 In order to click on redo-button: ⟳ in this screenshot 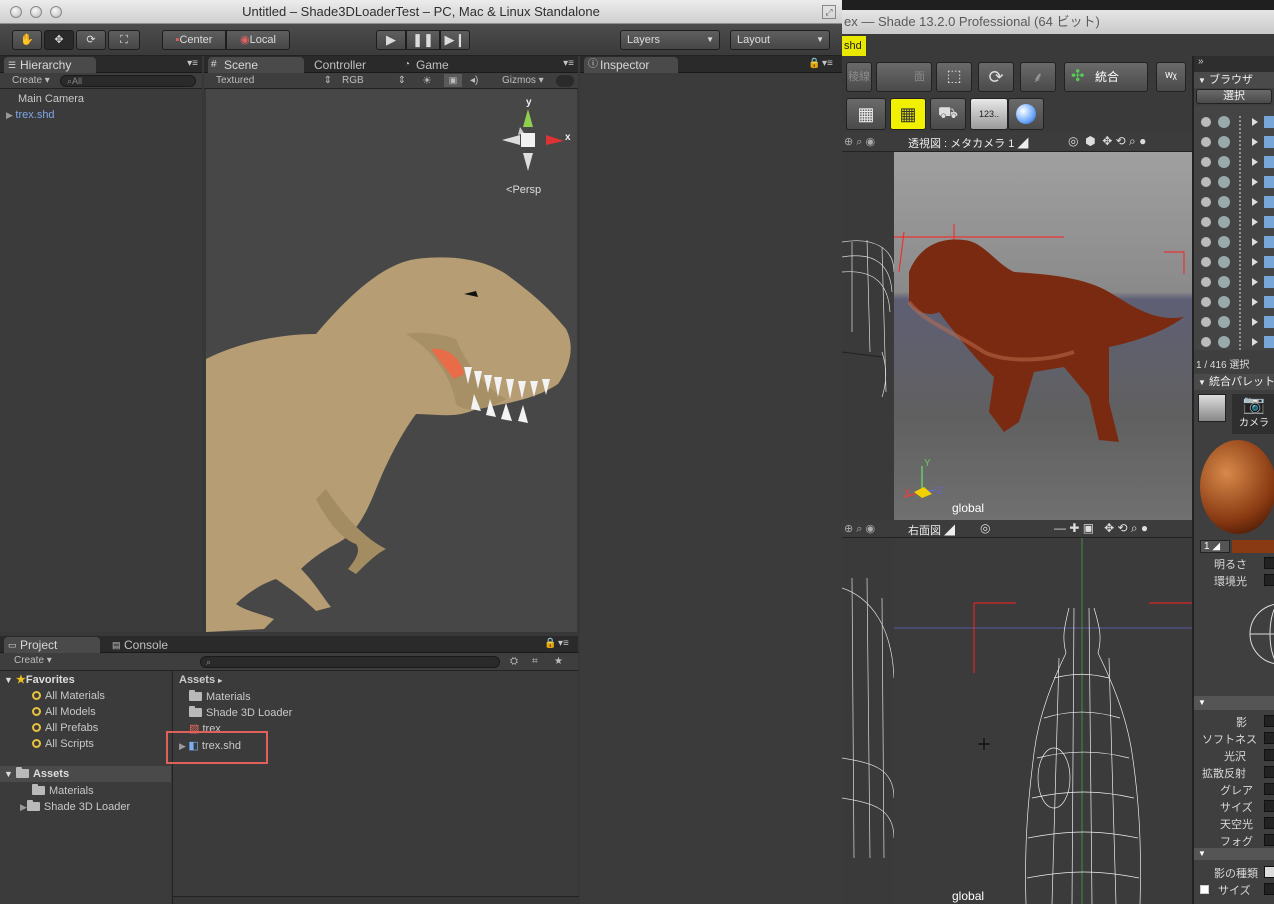, I will do `click(996, 77)`.